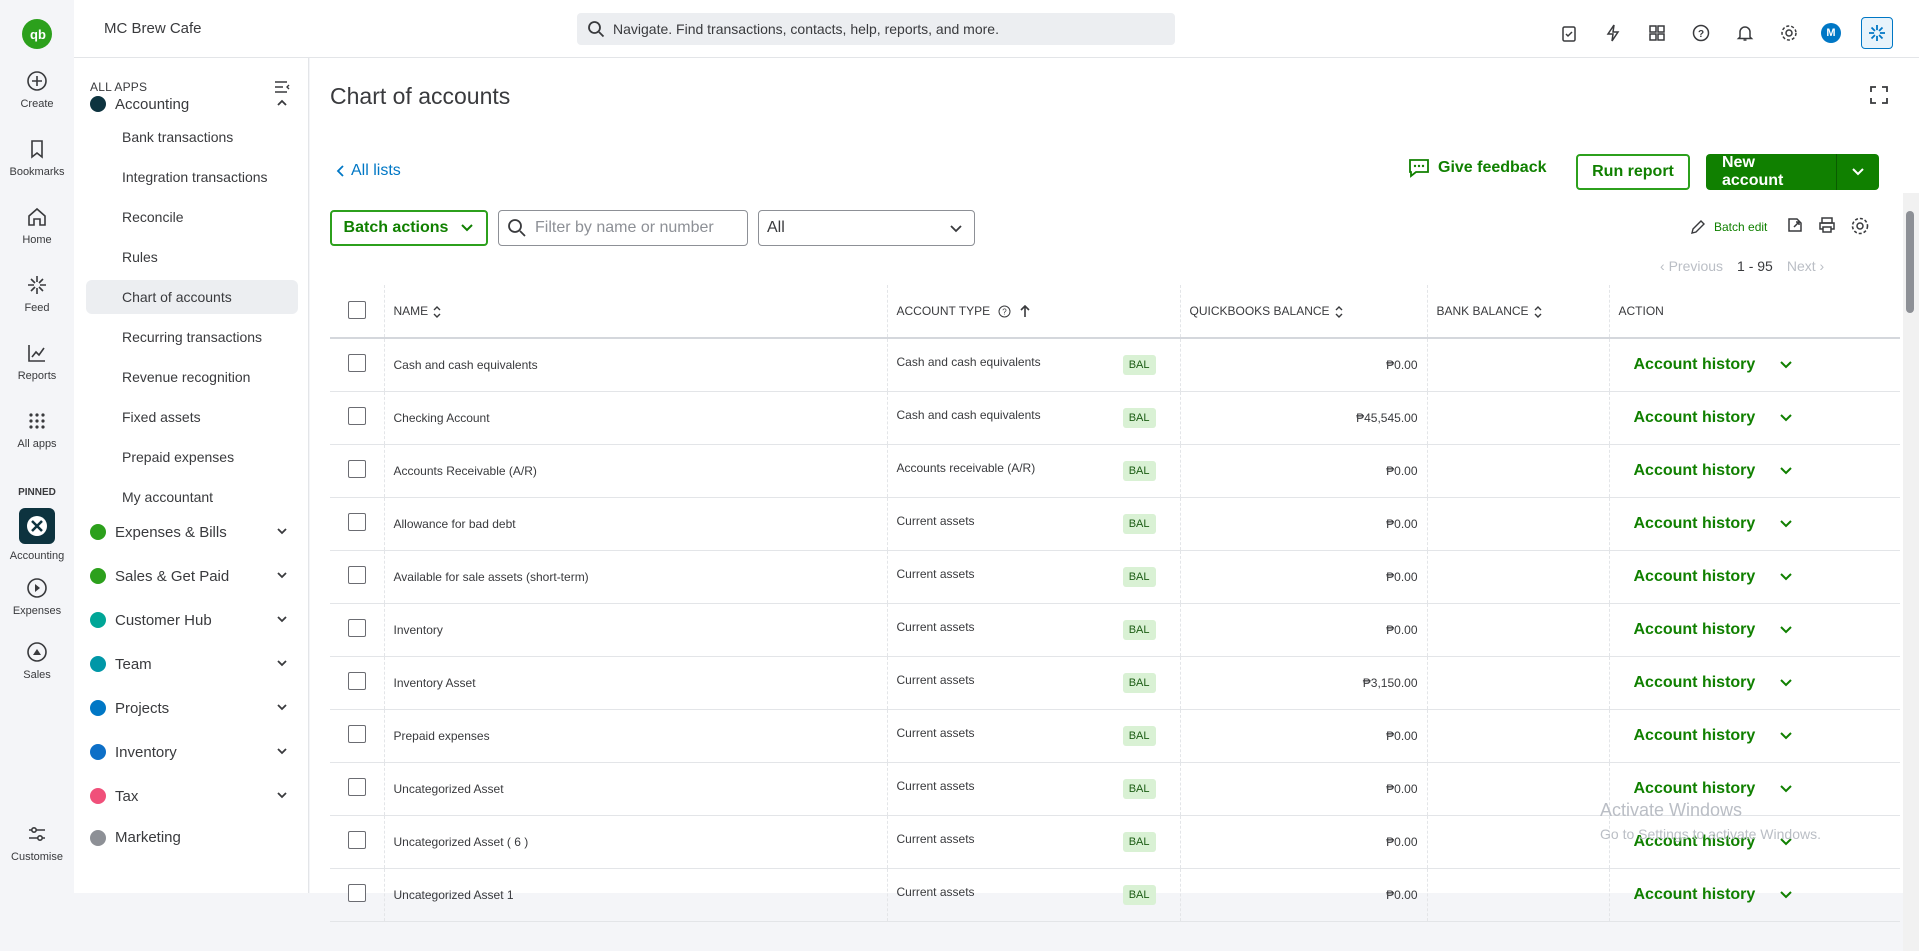 The image size is (1919, 951). I want to click on scrollbar-thumb, so click(1910, 262).